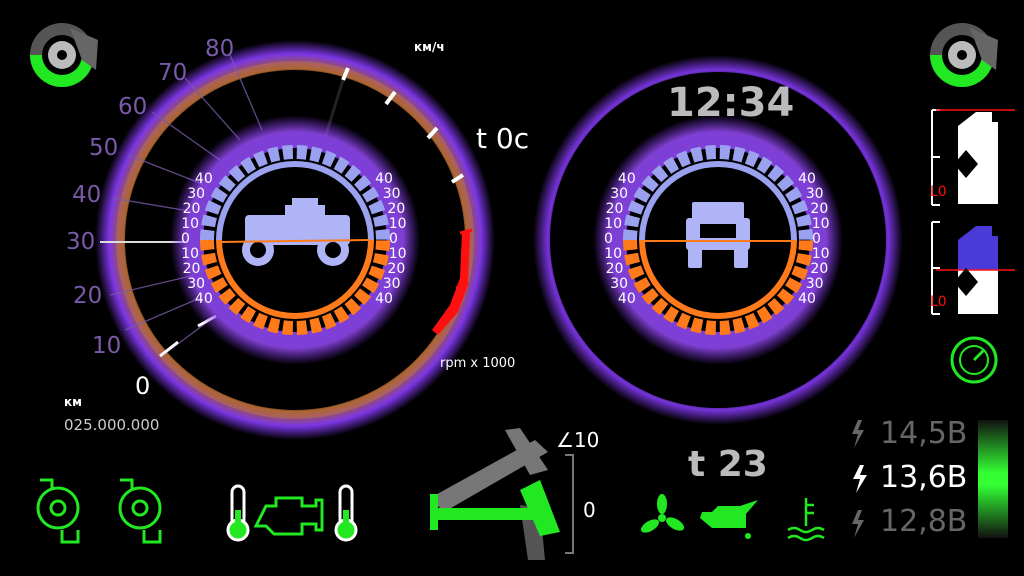 The height and width of the screenshot is (576, 1024). I want to click on check-engine-icon, so click(288, 516).